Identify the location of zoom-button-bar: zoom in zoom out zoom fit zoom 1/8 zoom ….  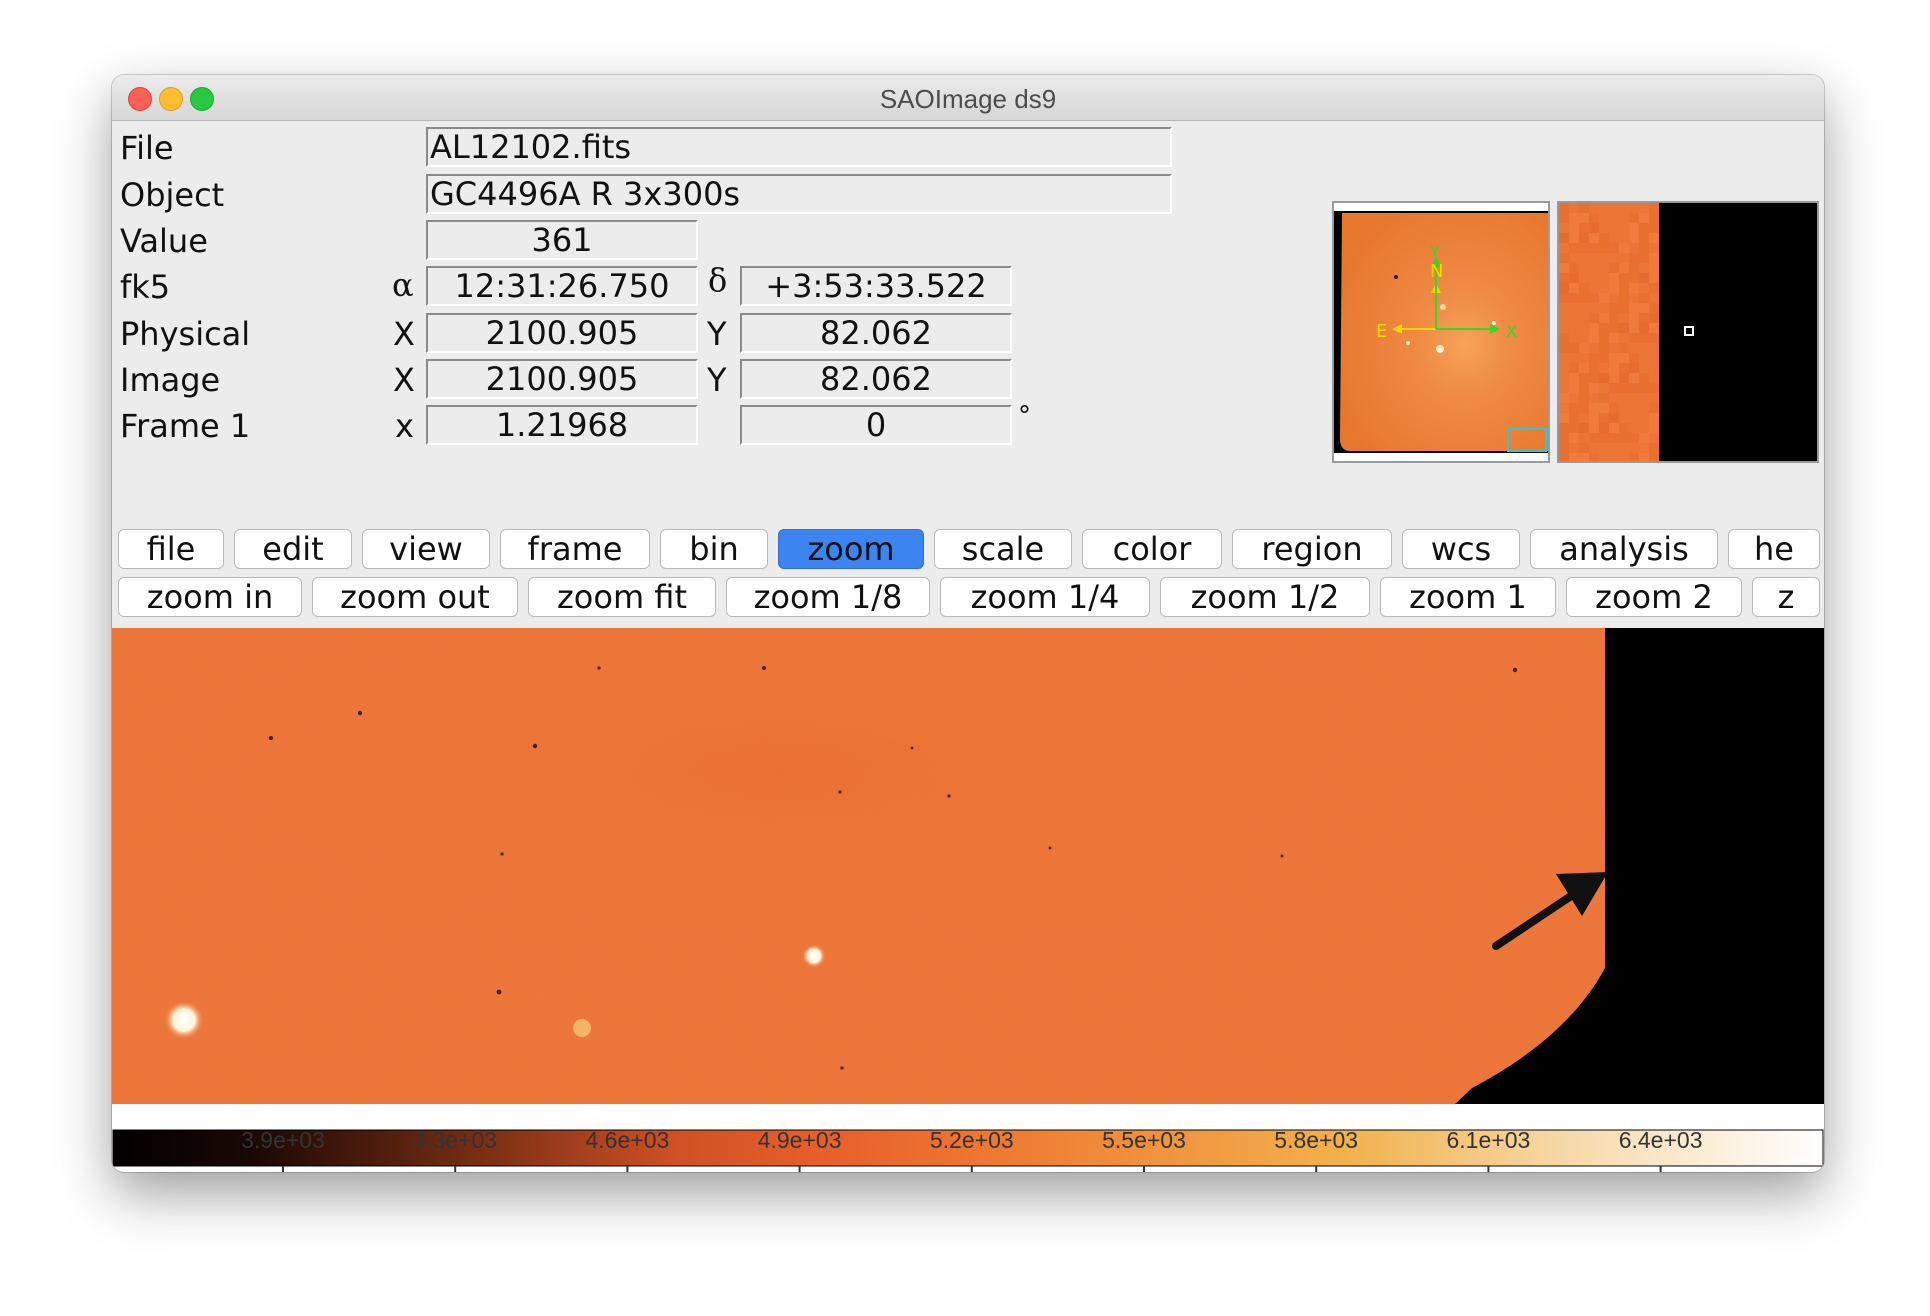
(968, 597).